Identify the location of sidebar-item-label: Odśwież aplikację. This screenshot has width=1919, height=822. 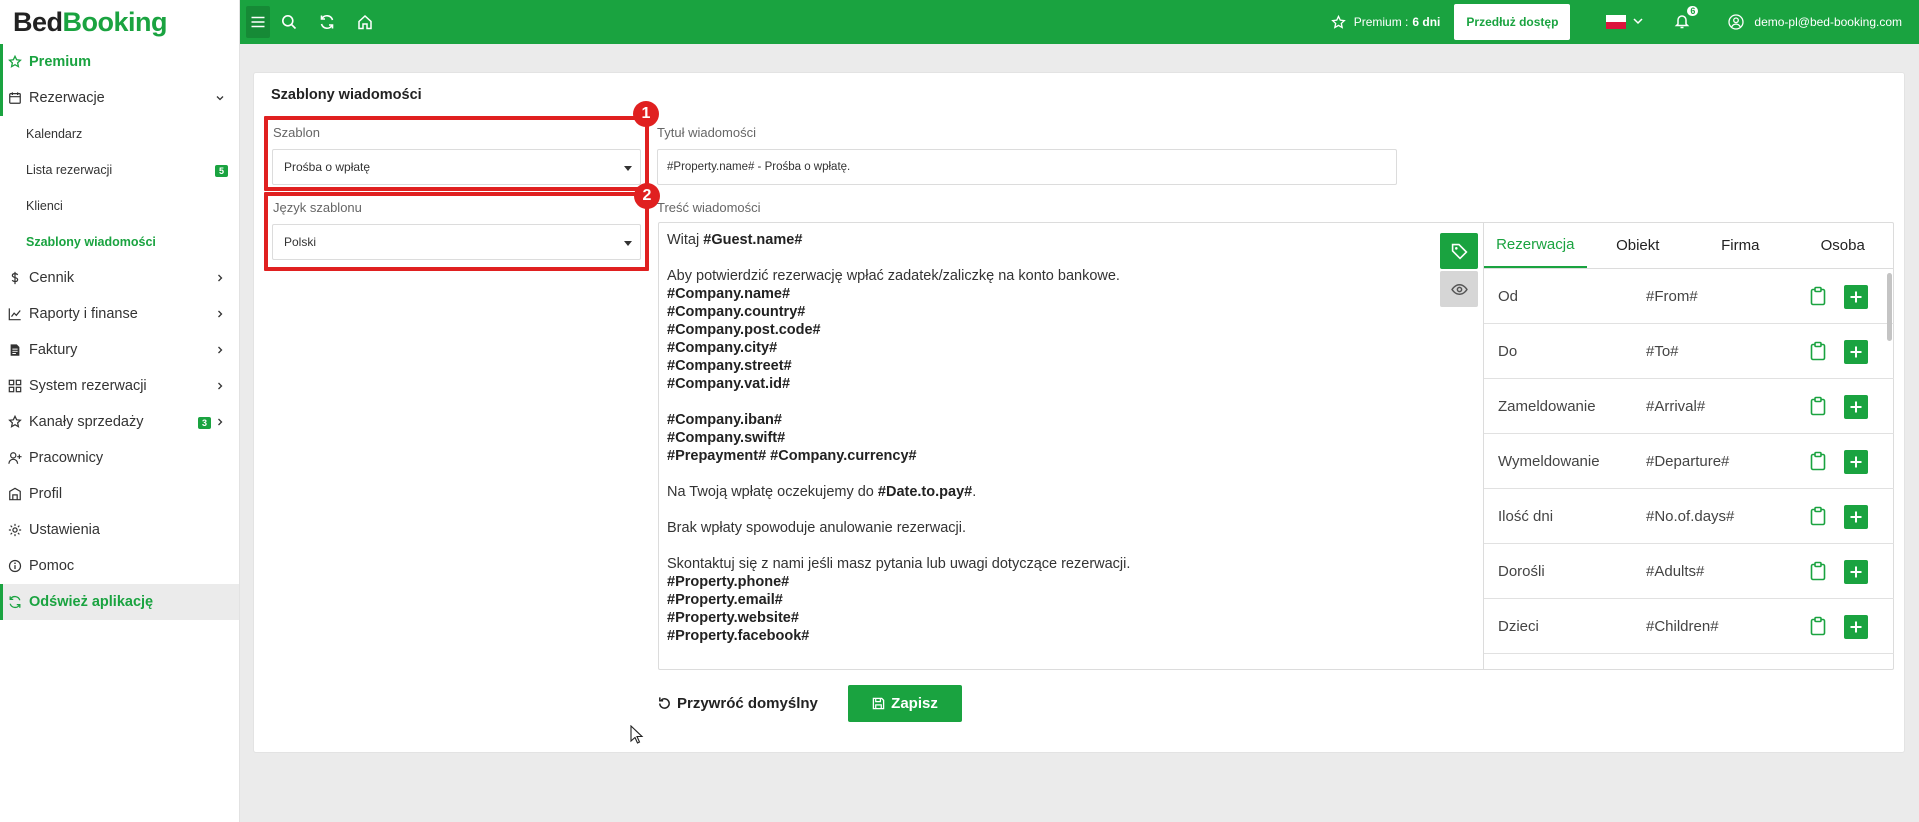
(91, 602).